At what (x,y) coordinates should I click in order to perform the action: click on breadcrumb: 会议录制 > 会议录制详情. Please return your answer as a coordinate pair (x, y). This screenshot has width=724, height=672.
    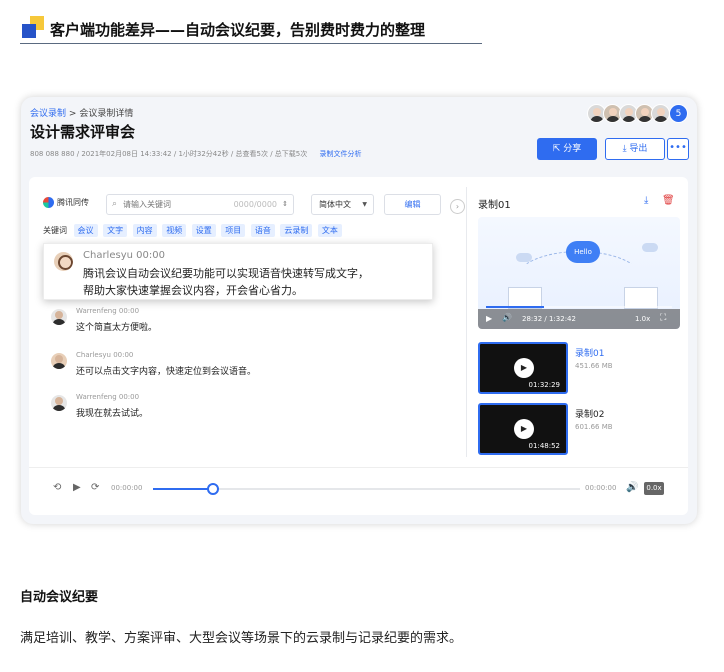
    Looking at the image, I should click on (81, 112).